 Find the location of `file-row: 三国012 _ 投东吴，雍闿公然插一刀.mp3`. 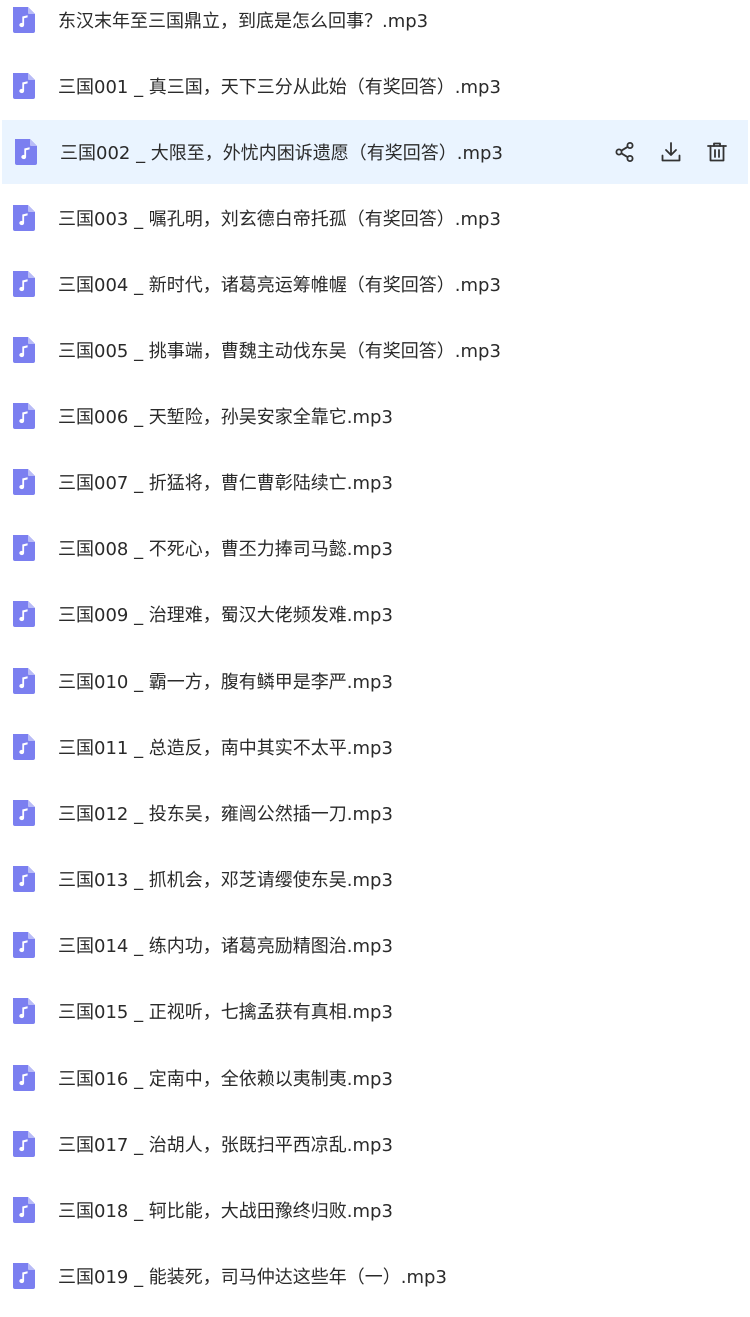

file-row: 三国012 _ 投东吴，雍闿公然插一刀.mp3 is located at coordinates (375, 813).